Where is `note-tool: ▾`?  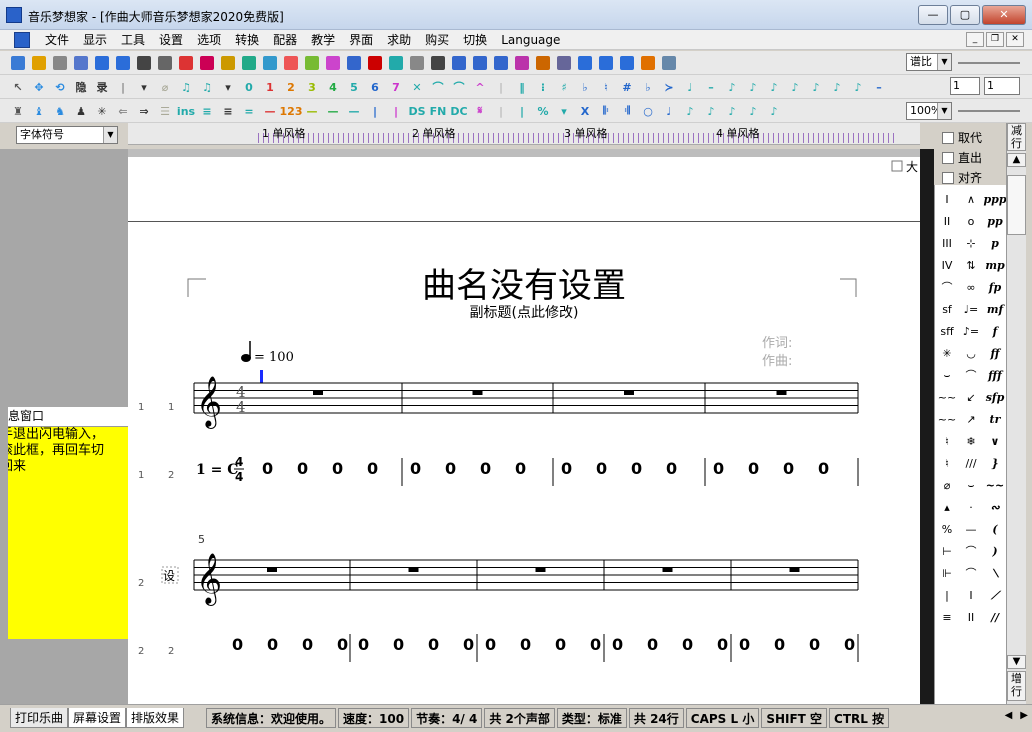
note-tool: ▾ is located at coordinates (228, 87).